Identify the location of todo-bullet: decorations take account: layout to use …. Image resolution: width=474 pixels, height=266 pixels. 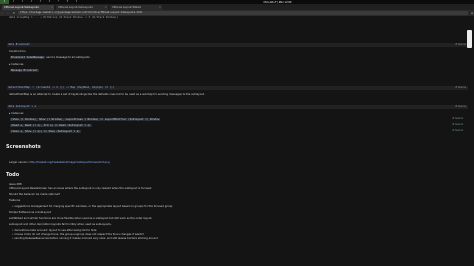
(54, 230).